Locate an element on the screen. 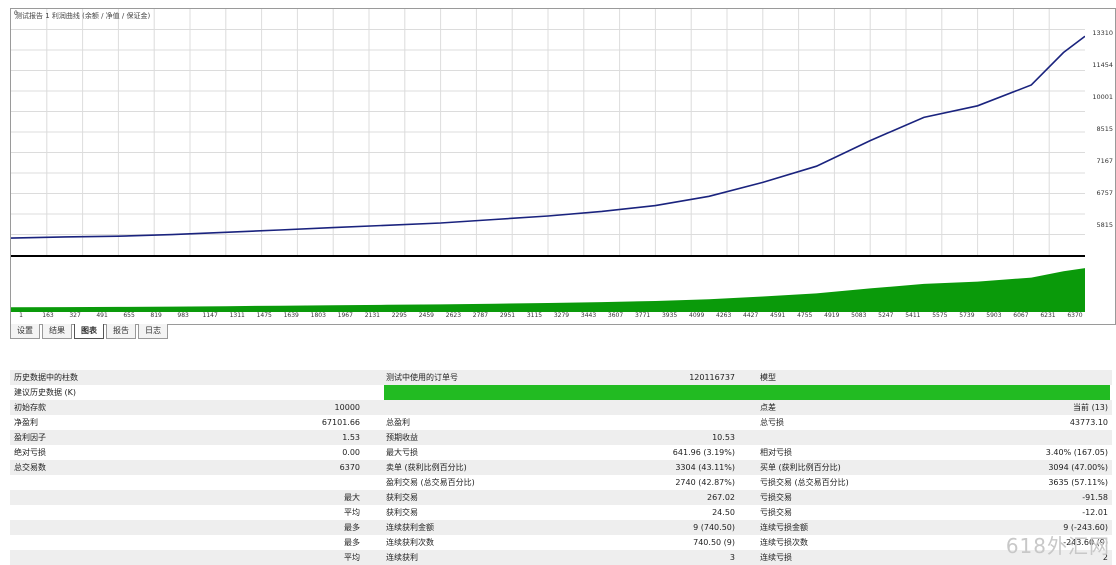  report-cell: 43773.10 is located at coordinates (1088, 422).